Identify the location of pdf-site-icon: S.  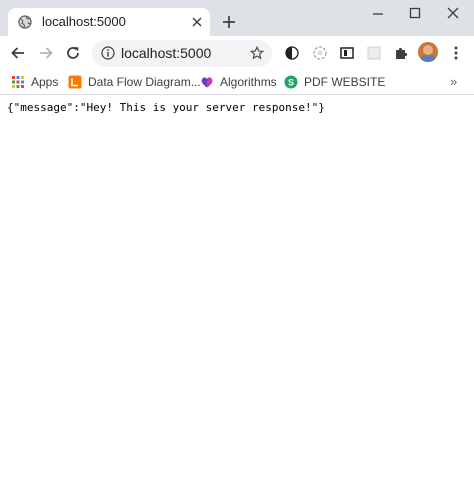
(291, 82).